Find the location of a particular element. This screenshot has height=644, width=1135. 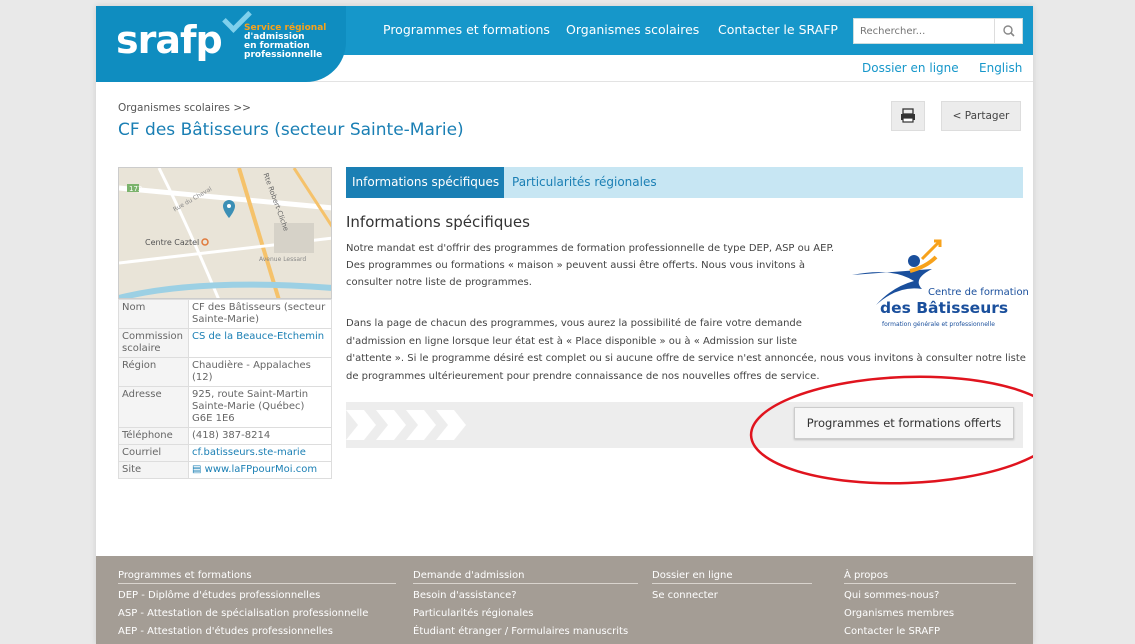

share-icon: < is located at coordinates (957, 116).